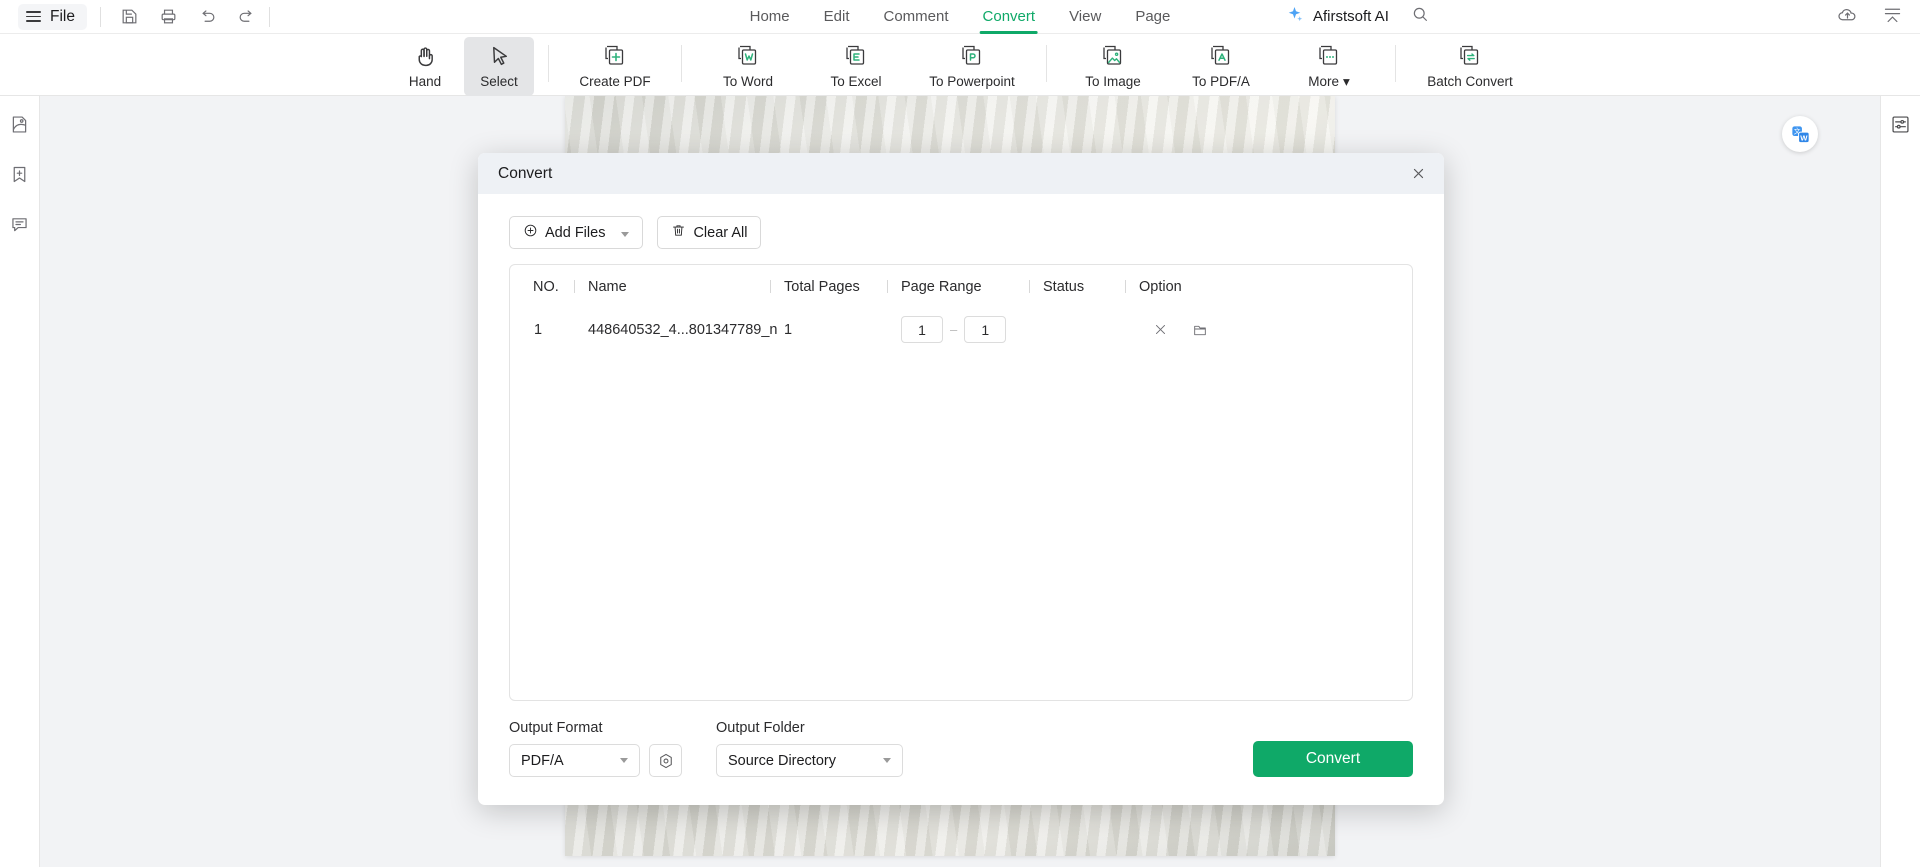 This screenshot has height=867, width=1920. What do you see at coordinates (1892, 17) in the screenshot?
I see `collapse-ribbon-icon` at bounding box center [1892, 17].